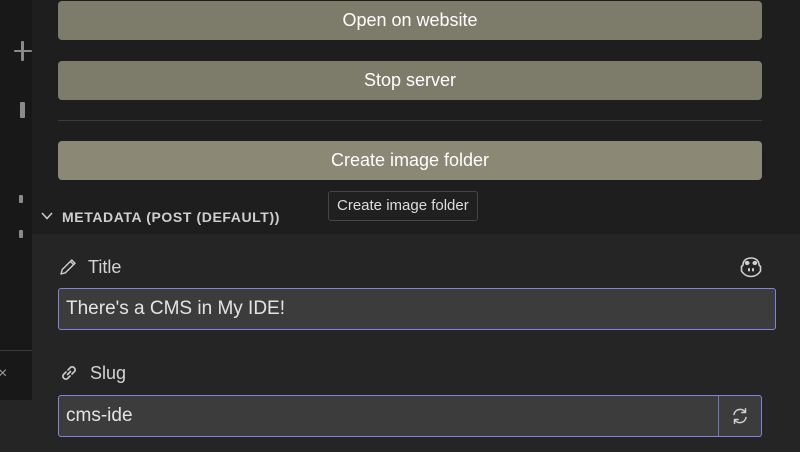 The image size is (800, 452). Describe the element at coordinates (5, 374) in the screenshot. I see `close-icon: ×` at that location.